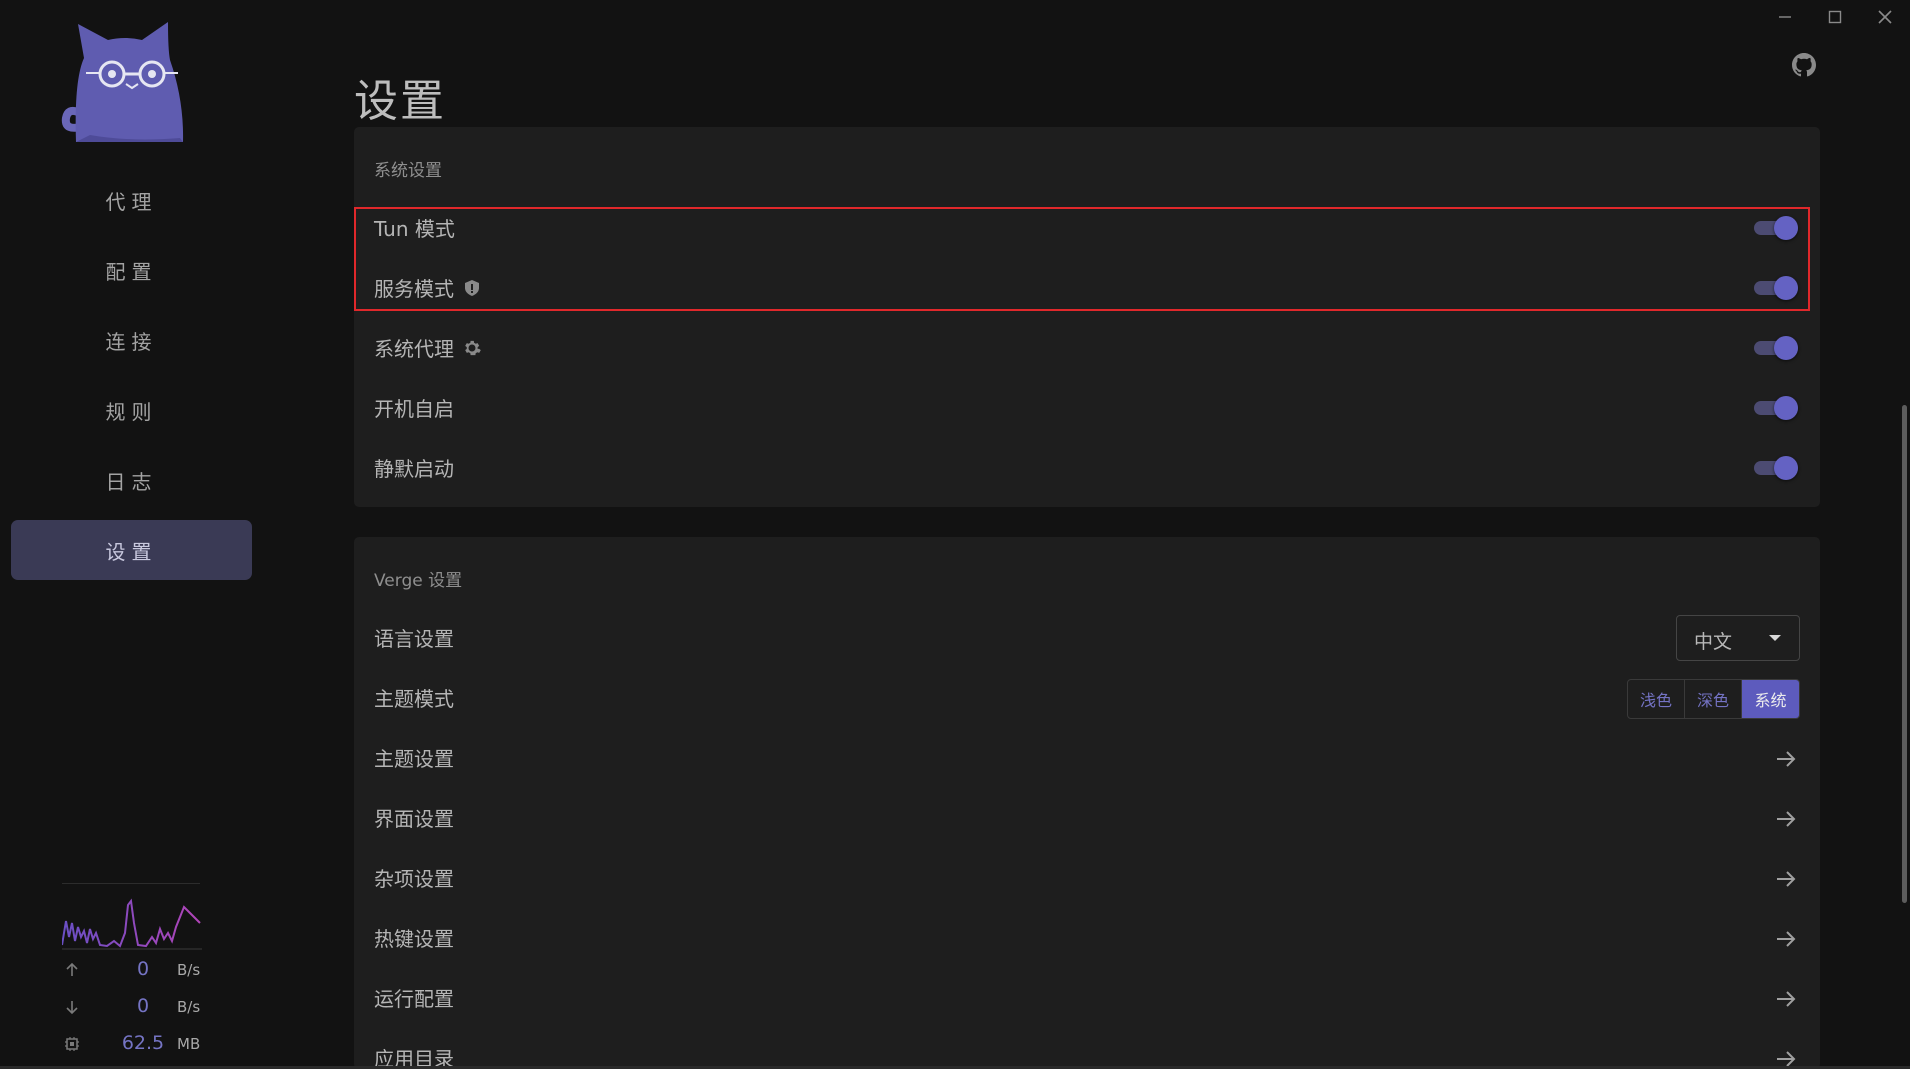  What do you see at coordinates (72, 1044) in the screenshot?
I see `memory-chip-icon` at bounding box center [72, 1044].